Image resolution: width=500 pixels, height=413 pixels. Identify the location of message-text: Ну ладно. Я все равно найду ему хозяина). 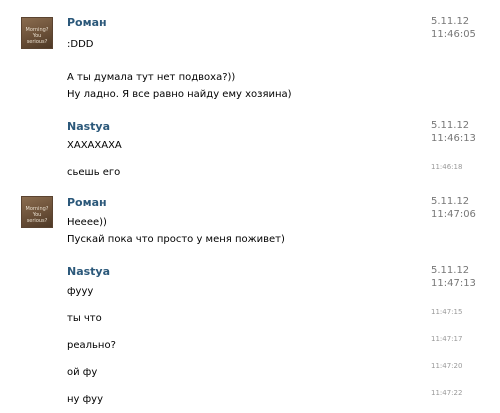
(179, 94).